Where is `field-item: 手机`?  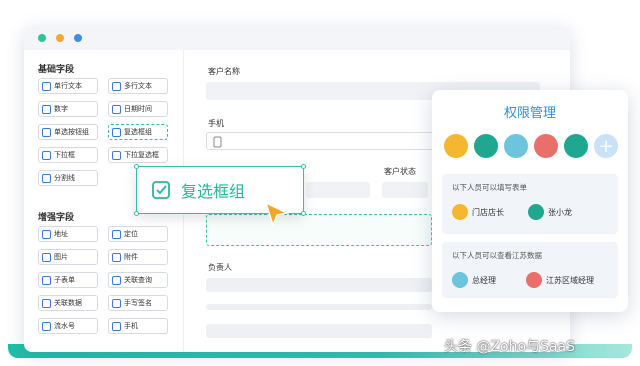
field-item: 手机 is located at coordinates (138, 326).